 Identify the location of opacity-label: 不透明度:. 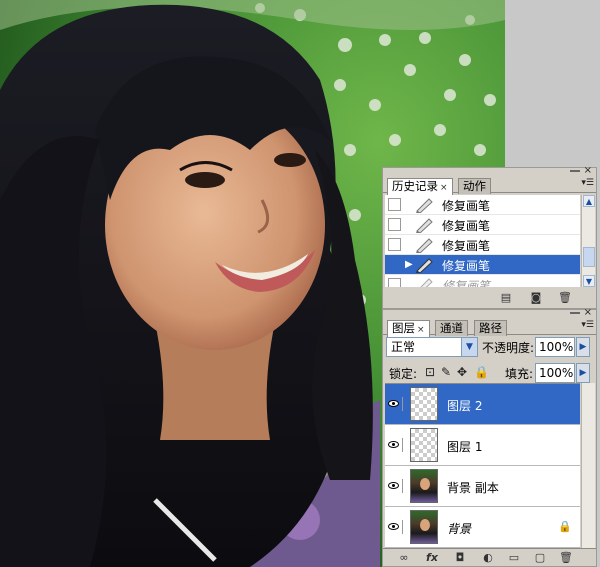
(508, 348).